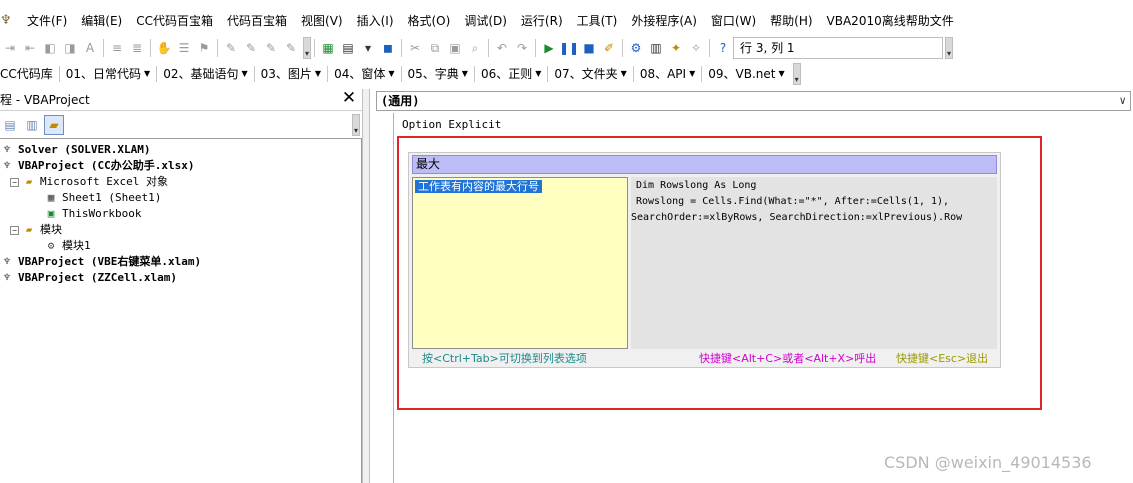 The height and width of the screenshot is (483, 1133). I want to click on insert-dropdown-icon: ▾, so click(368, 48).